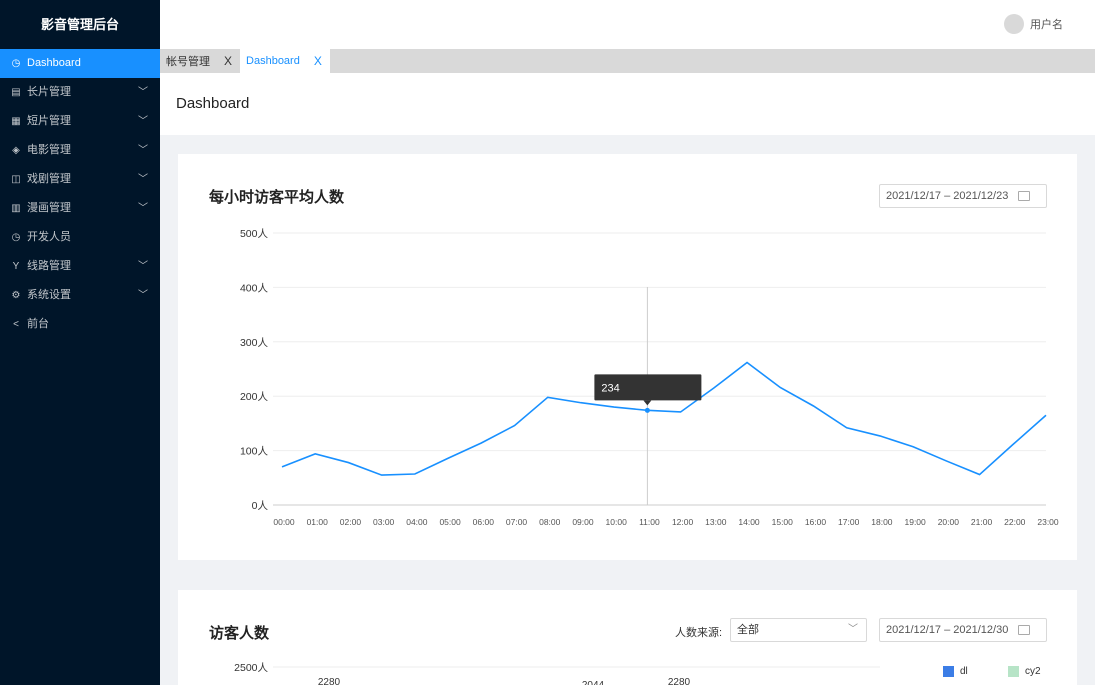 The image size is (1095, 685). Describe the element at coordinates (849, 522) in the screenshot. I see `x-tick-label: 17:00` at that location.